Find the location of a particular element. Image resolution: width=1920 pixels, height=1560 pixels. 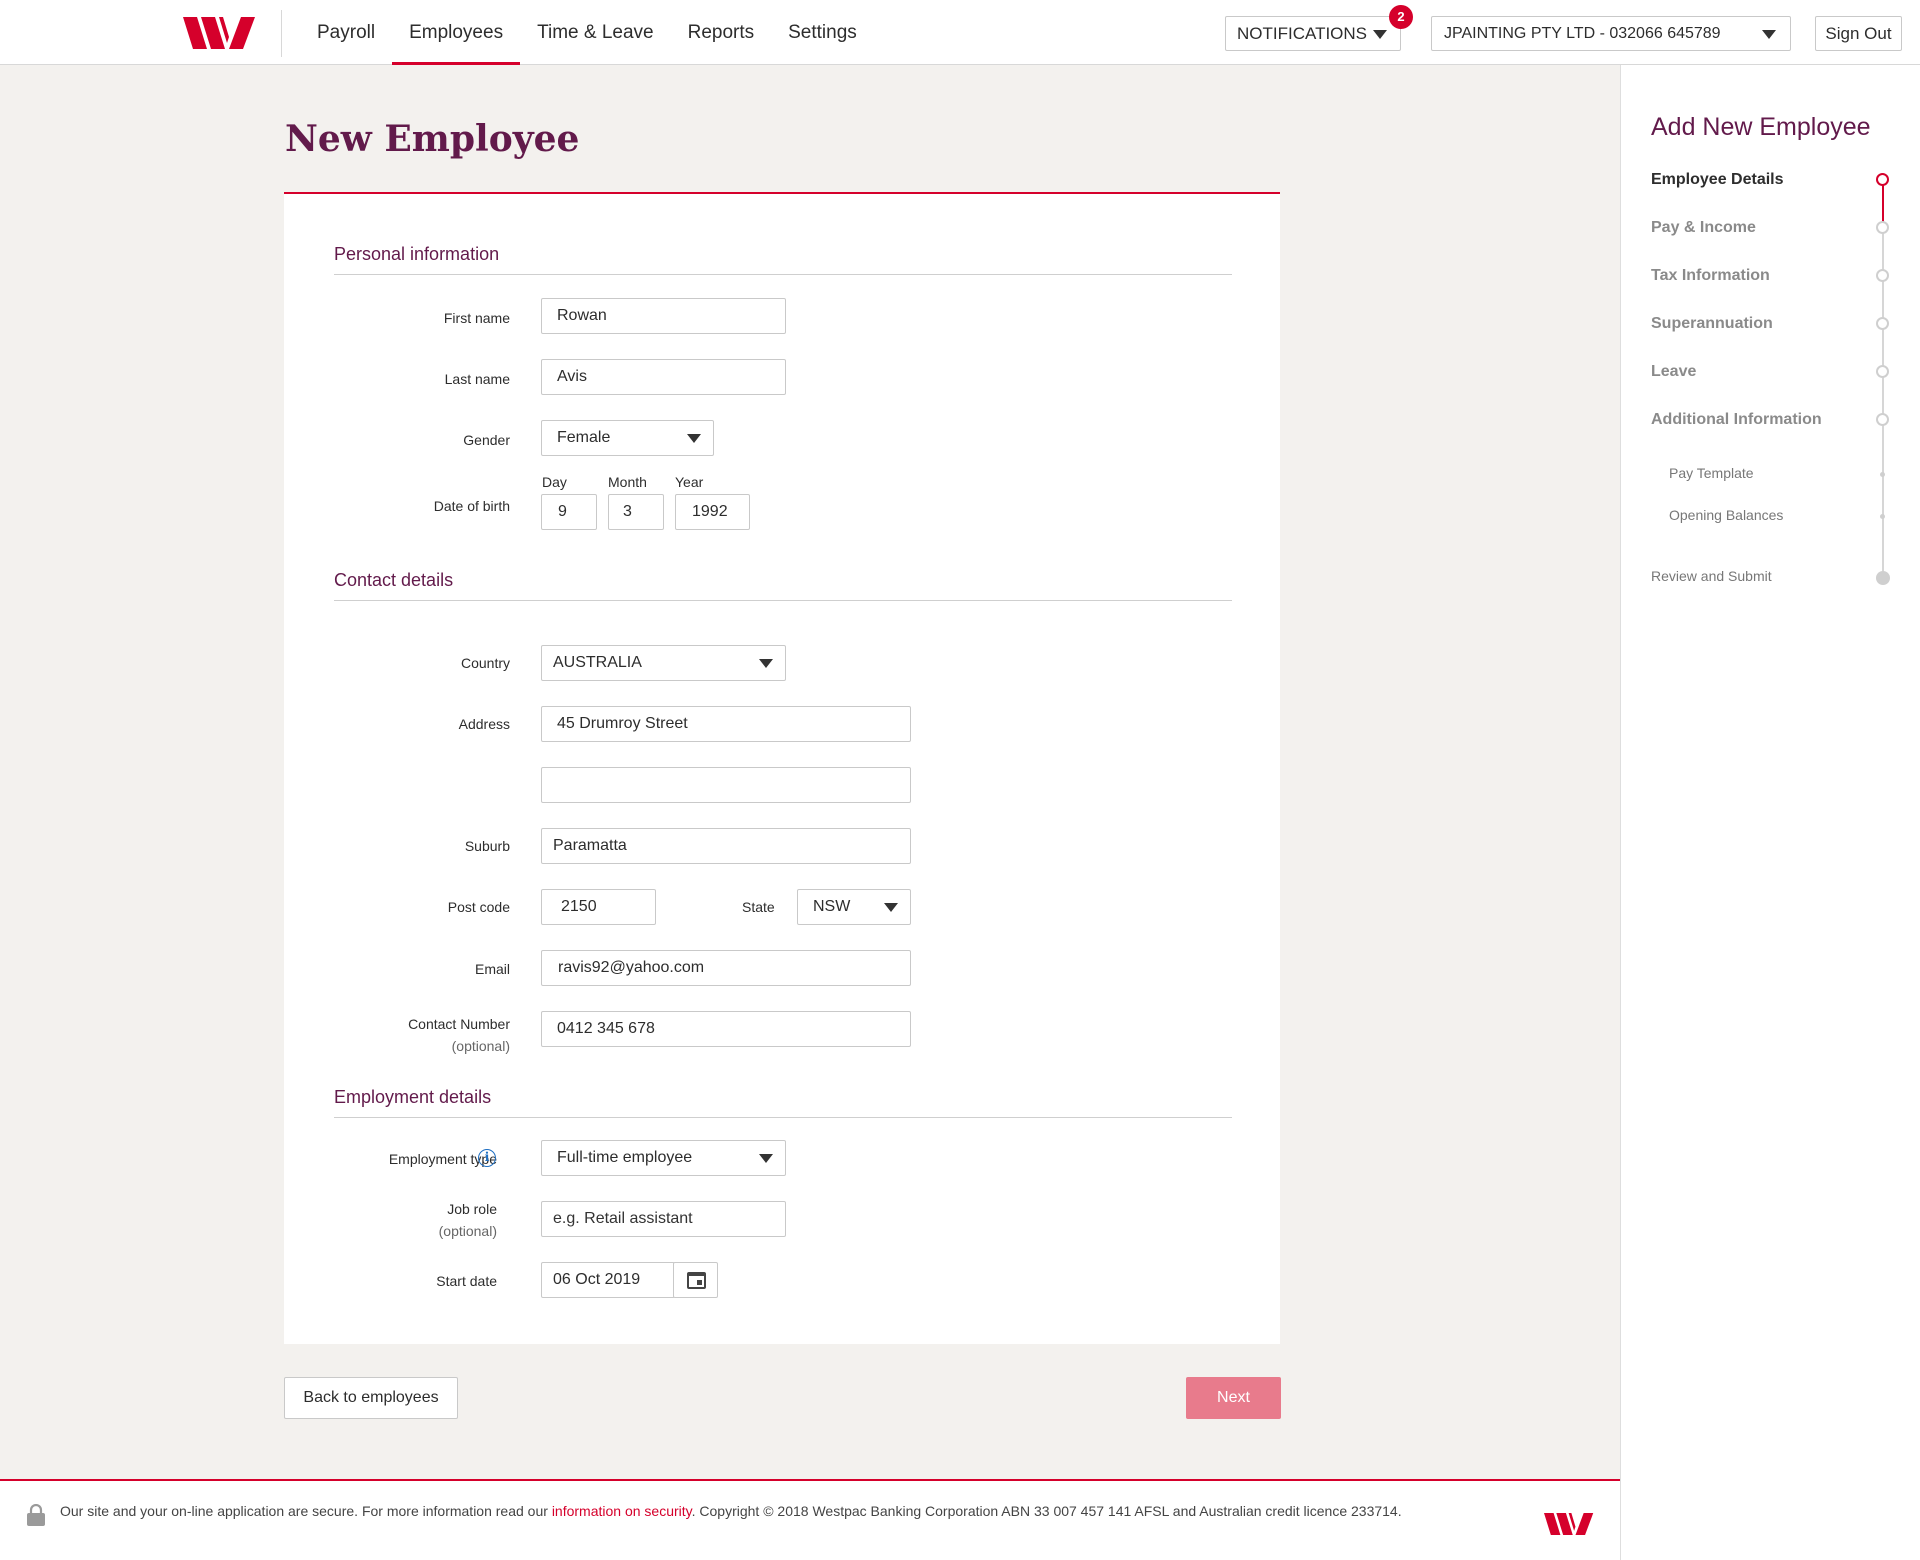

info-icon: i is located at coordinates (487, 1158).